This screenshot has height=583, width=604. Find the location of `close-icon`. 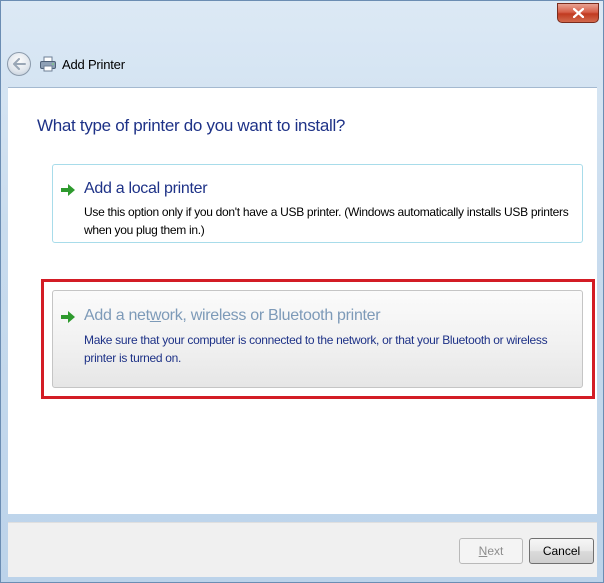

close-icon is located at coordinates (578, 13).